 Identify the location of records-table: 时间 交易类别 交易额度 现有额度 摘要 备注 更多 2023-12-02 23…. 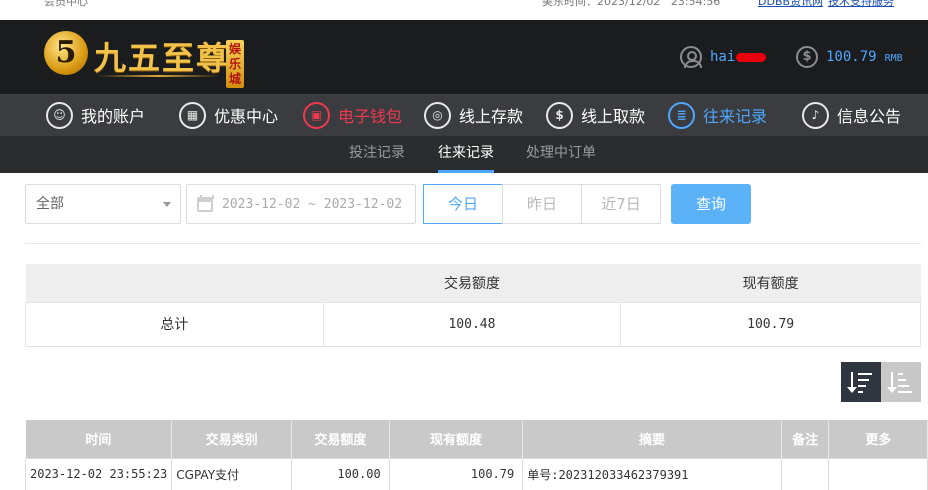
(476, 455).